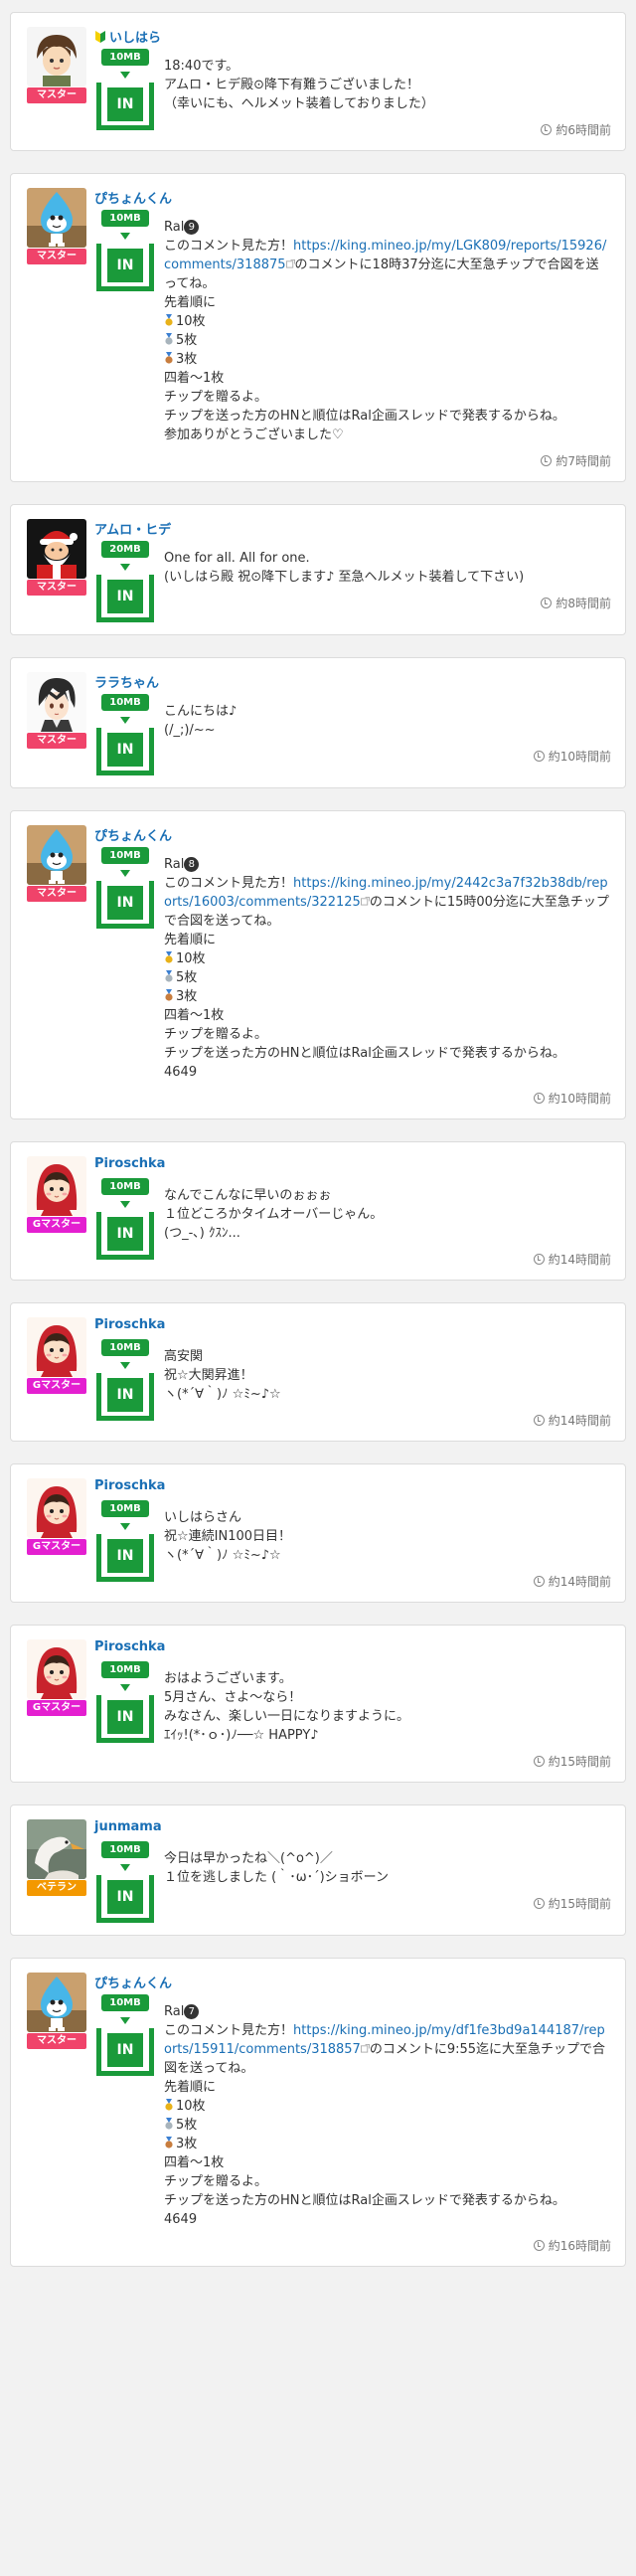  Describe the element at coordinates (135, 36) in the screenshot. I see `author-name-text: いしはら` at that location.